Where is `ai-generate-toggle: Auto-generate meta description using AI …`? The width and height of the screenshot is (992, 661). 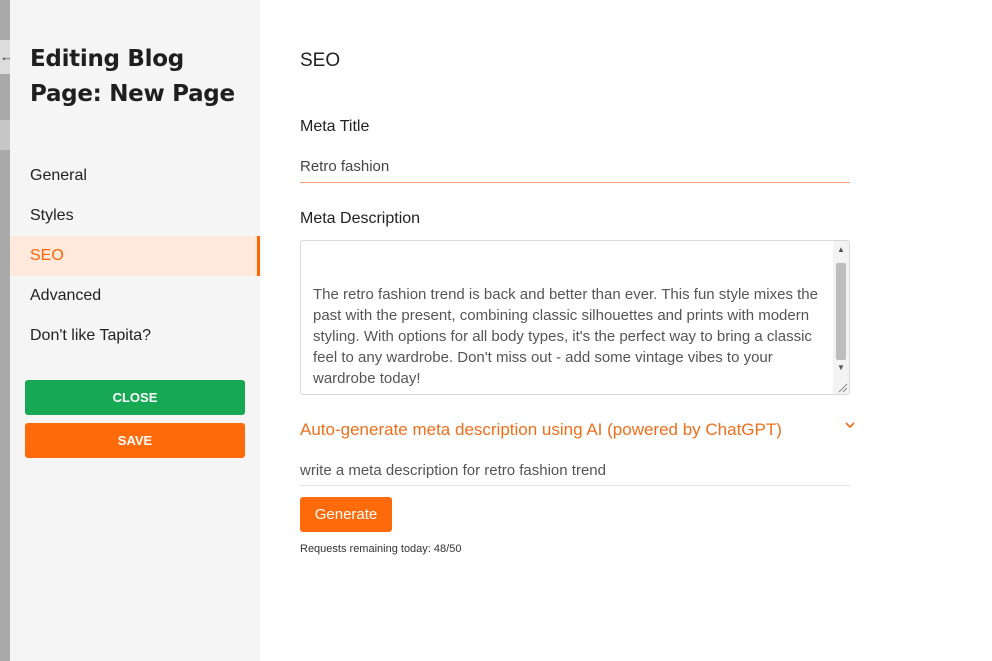 ai-generate-toggle: Auto-generate meta description using AI … is located at coordinates (577, 432).